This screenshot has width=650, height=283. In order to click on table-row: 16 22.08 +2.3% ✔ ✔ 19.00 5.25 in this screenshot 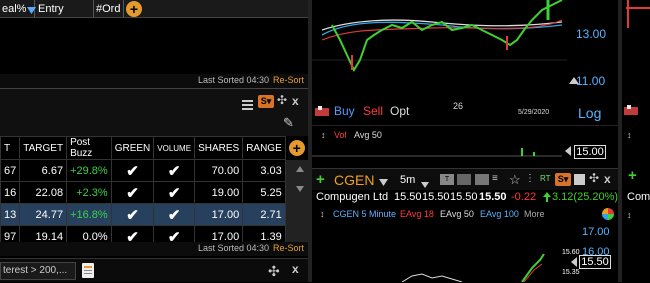, I will do `click(154, 192)`.